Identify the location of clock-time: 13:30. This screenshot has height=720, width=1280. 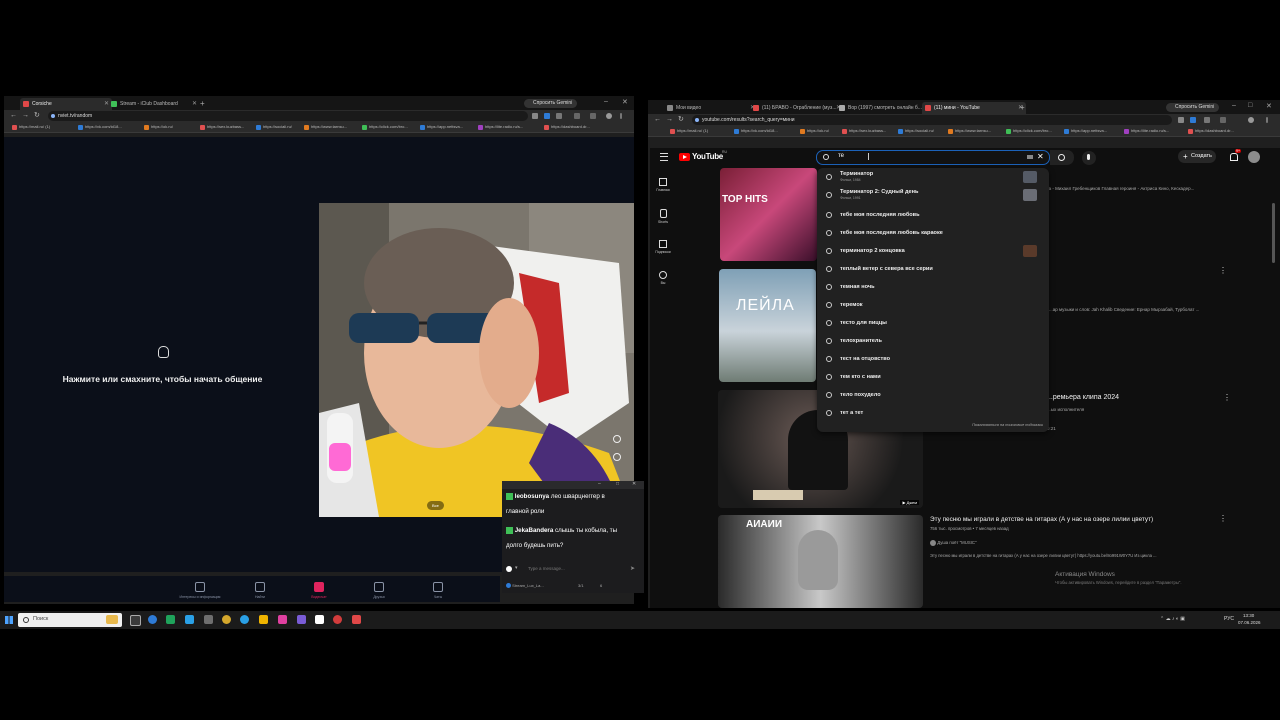
(1248, 615).